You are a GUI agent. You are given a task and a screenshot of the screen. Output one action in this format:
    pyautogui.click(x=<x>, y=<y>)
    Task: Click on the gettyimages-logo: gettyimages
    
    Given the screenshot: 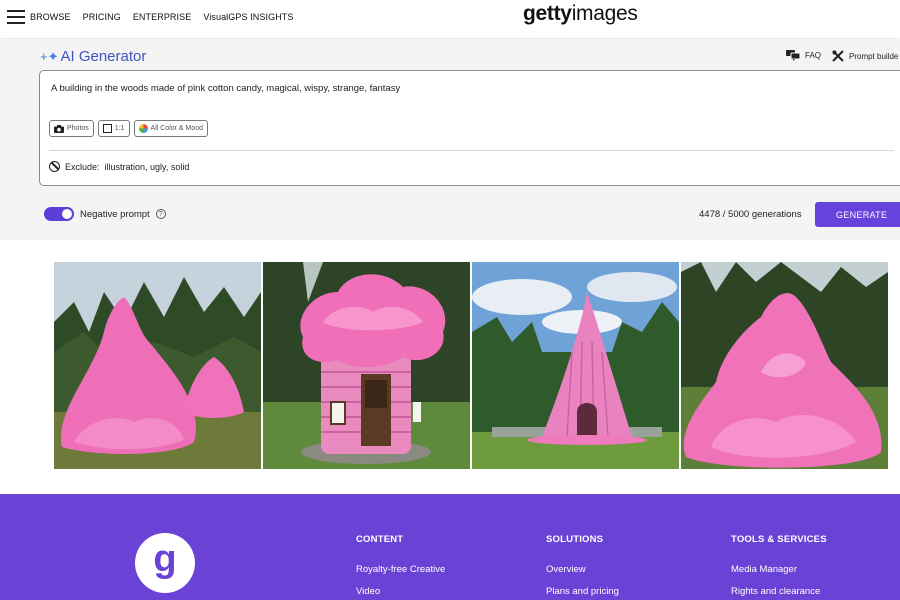 What is the action you would take?
    pyautogui.click(x=580, y=14)
    